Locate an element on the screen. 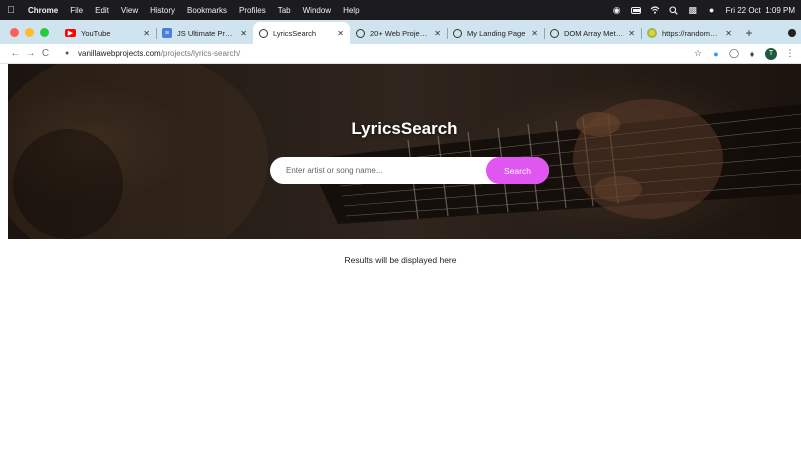  window-controls is located at coordinates (29, 32).